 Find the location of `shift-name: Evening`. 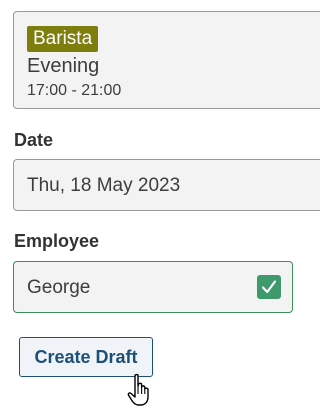

shift-name: Evening is located at coordinates (63, 66).